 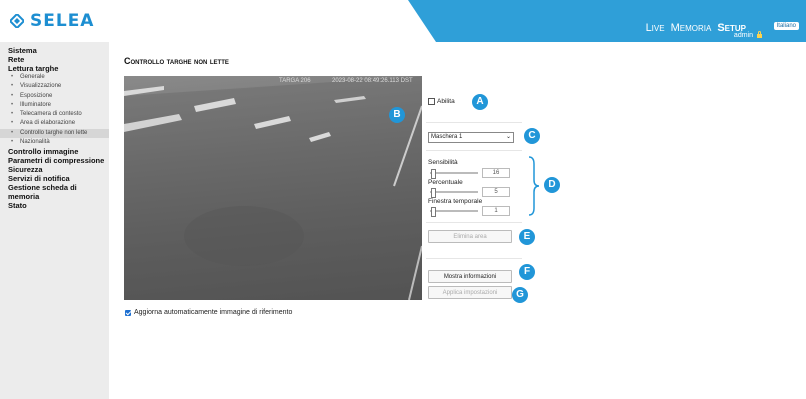 What do you see at coordinates (508, 137) in the screenshot?
I see `chevron-down-icon: ⌄` at bounding box center [508, 137].